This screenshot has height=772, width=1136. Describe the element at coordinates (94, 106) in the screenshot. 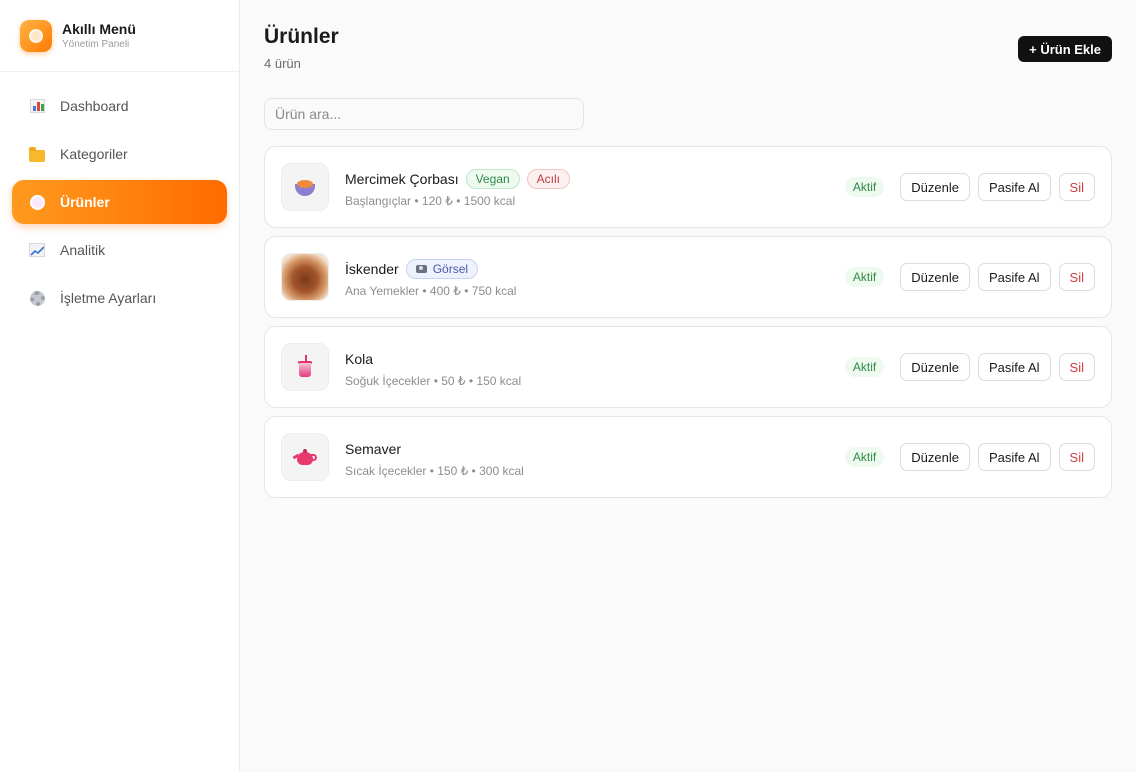

I see `sidebar-item-label: Dashboard` at that location.